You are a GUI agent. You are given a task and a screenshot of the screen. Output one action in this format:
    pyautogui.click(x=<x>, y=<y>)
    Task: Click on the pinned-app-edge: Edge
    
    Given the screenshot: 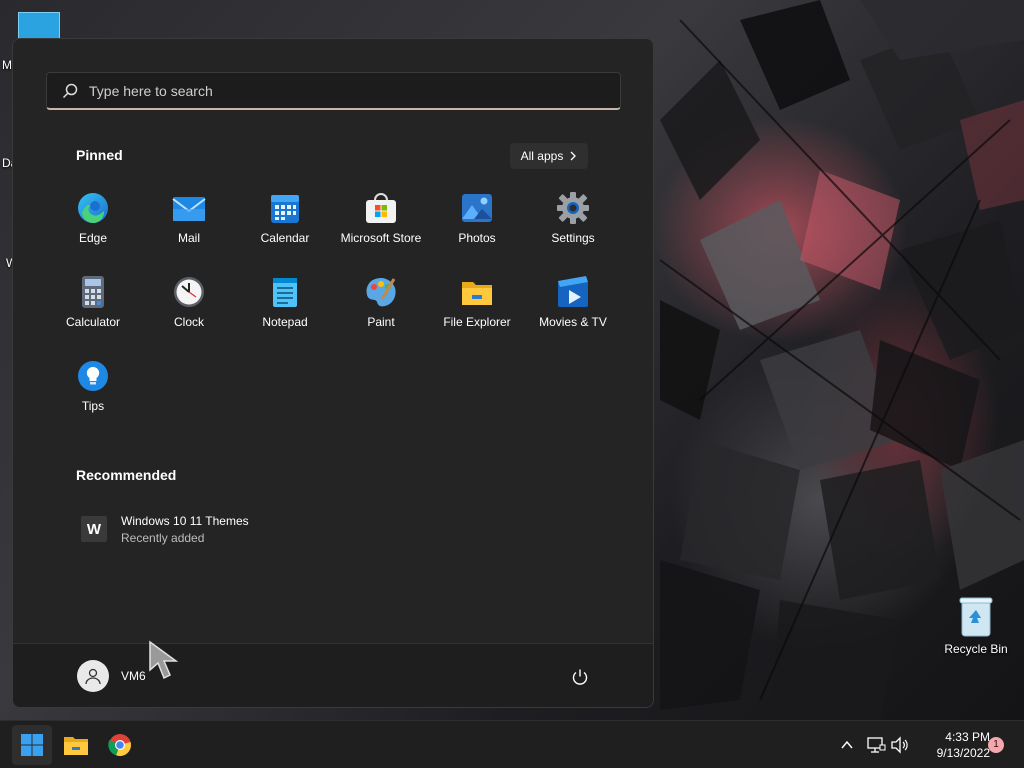 What is the action you would take?
    pyautogui.click(x=93, y=227)
    